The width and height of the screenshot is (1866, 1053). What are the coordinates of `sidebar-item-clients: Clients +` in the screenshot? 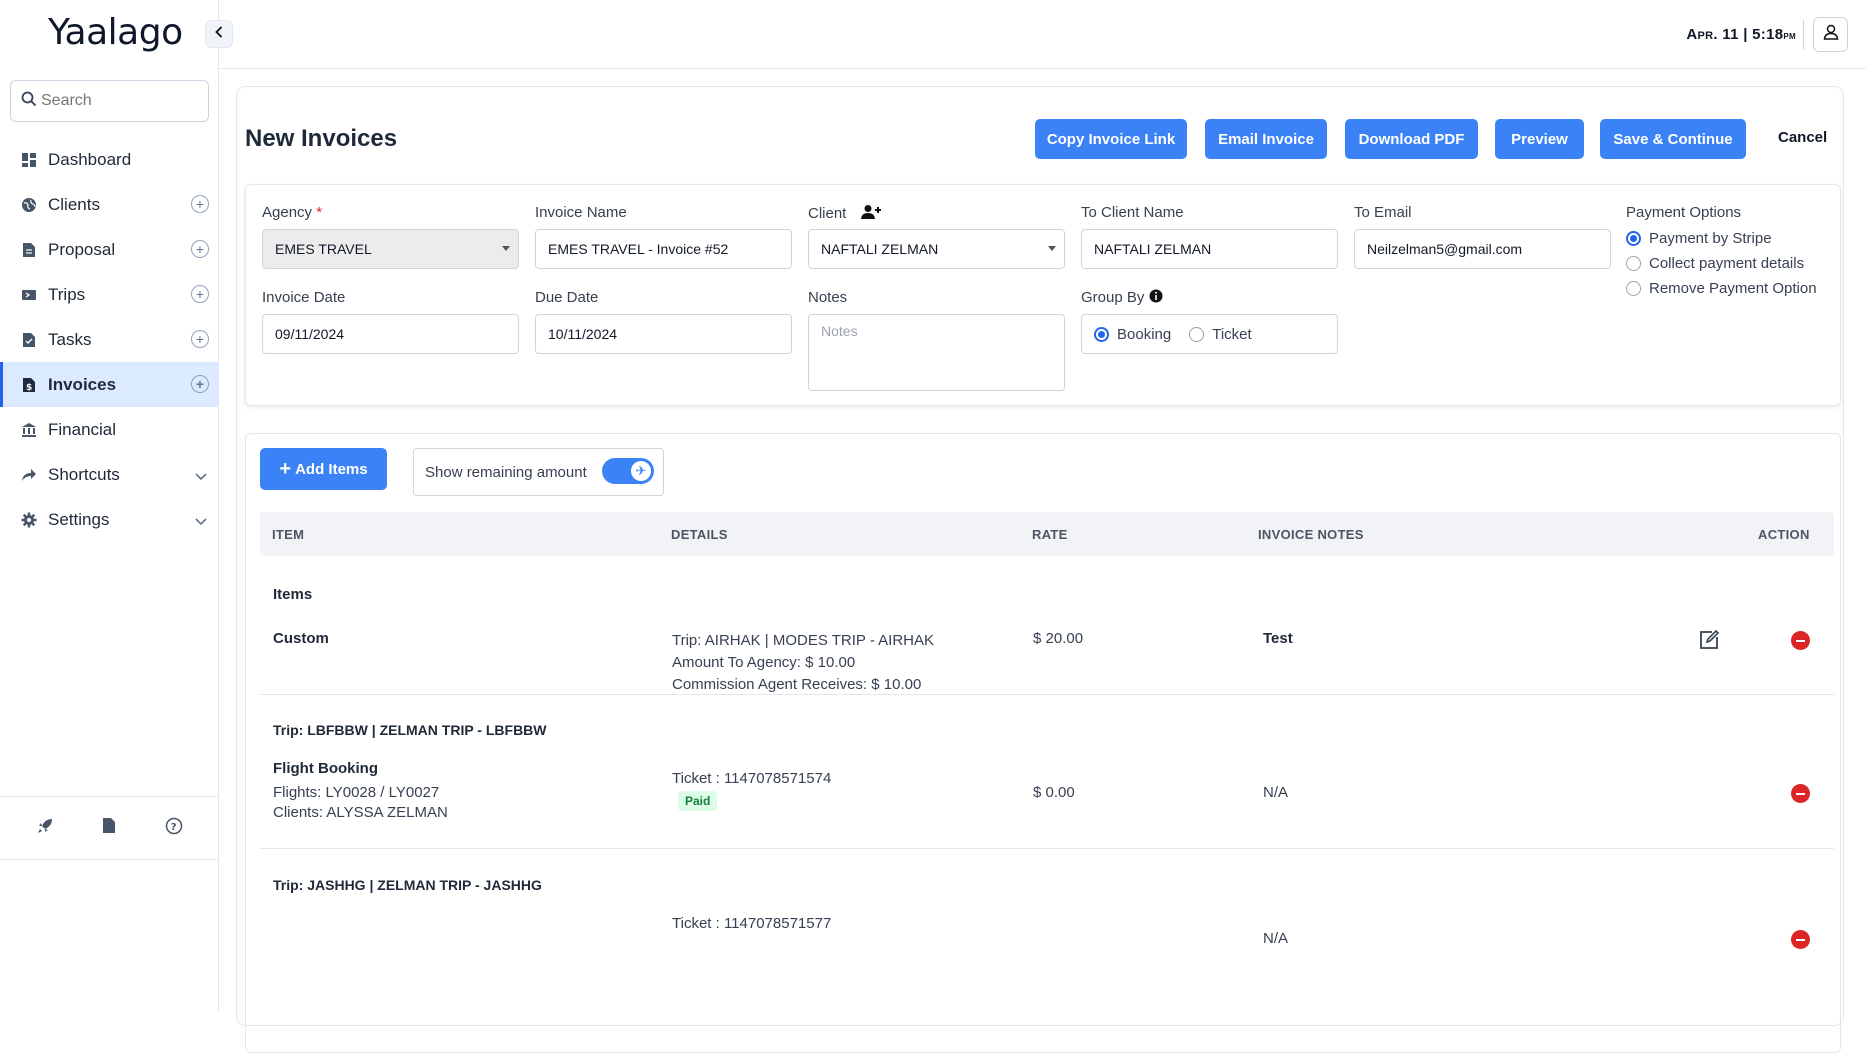 It's located at (109, 204).